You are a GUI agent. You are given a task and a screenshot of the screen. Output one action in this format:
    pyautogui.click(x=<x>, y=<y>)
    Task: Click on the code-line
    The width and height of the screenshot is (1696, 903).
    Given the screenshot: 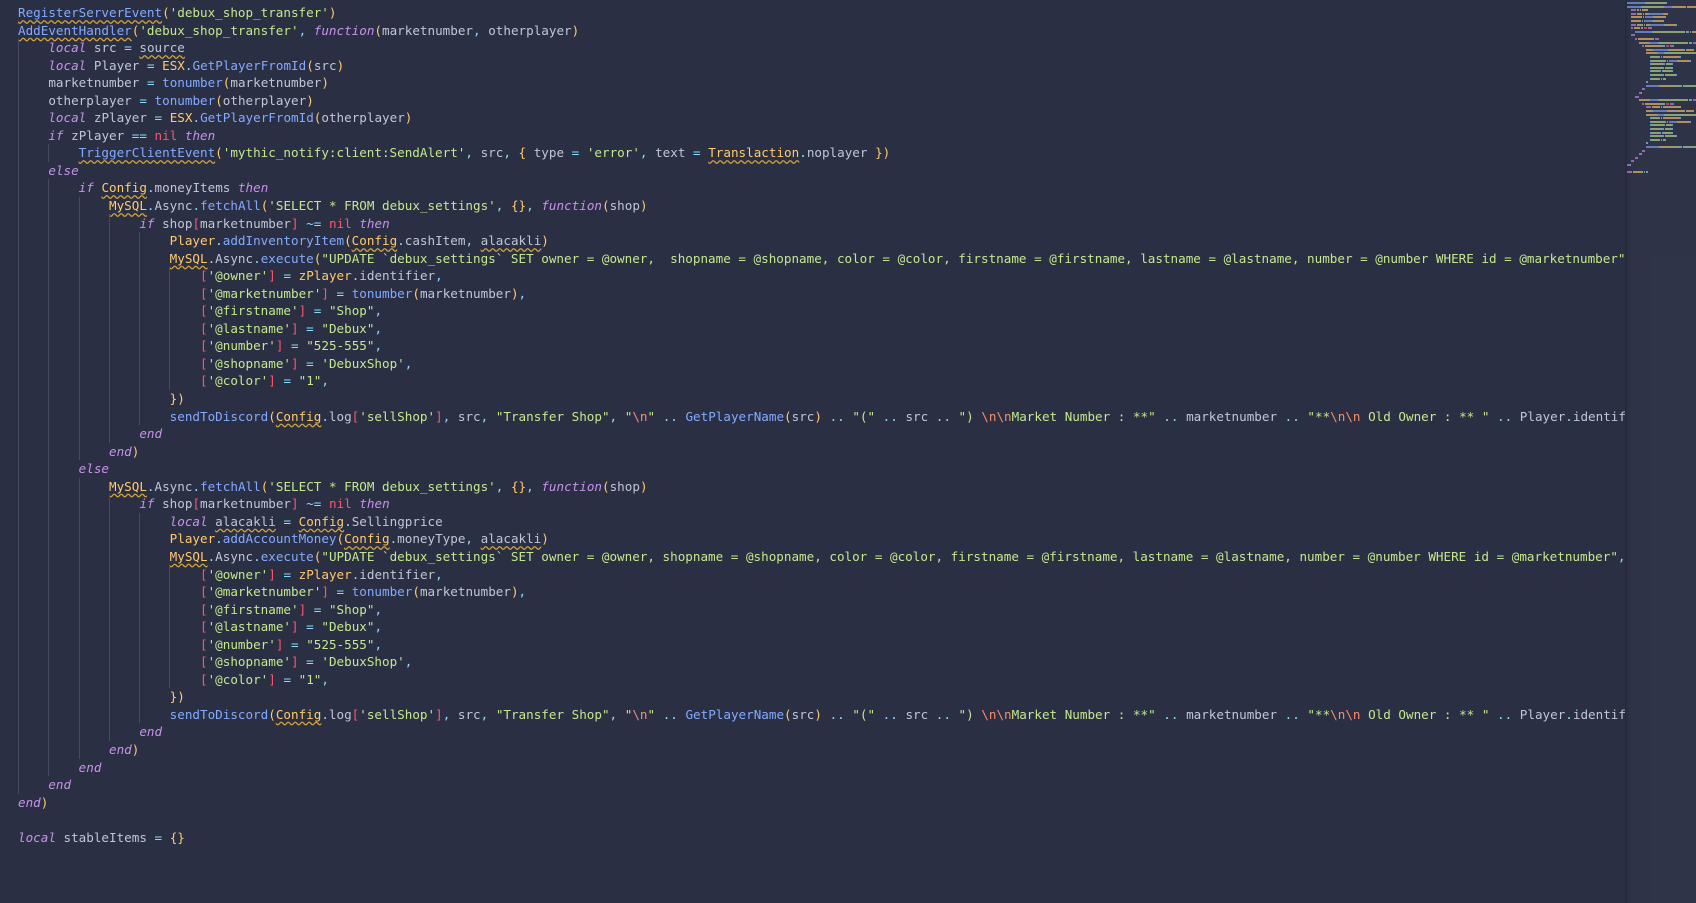 What is the action you would take?
    pyautogui.click(x=812, y=820)
    